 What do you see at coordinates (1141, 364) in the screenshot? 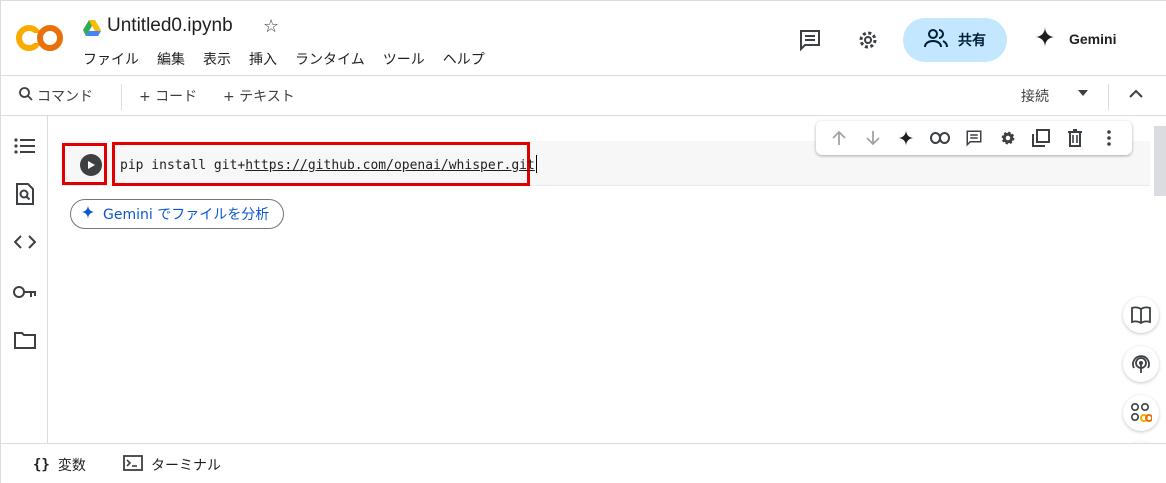
I see `broadcast-icon` at bounding box center [1141, 364].